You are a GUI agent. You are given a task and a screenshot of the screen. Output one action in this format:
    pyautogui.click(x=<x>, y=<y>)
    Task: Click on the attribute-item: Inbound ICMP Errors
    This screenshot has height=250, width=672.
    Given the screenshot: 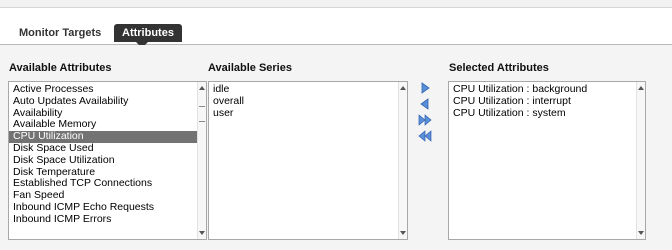 What is the action you would take?
    pyautogui.click(x=107, y=219)
    